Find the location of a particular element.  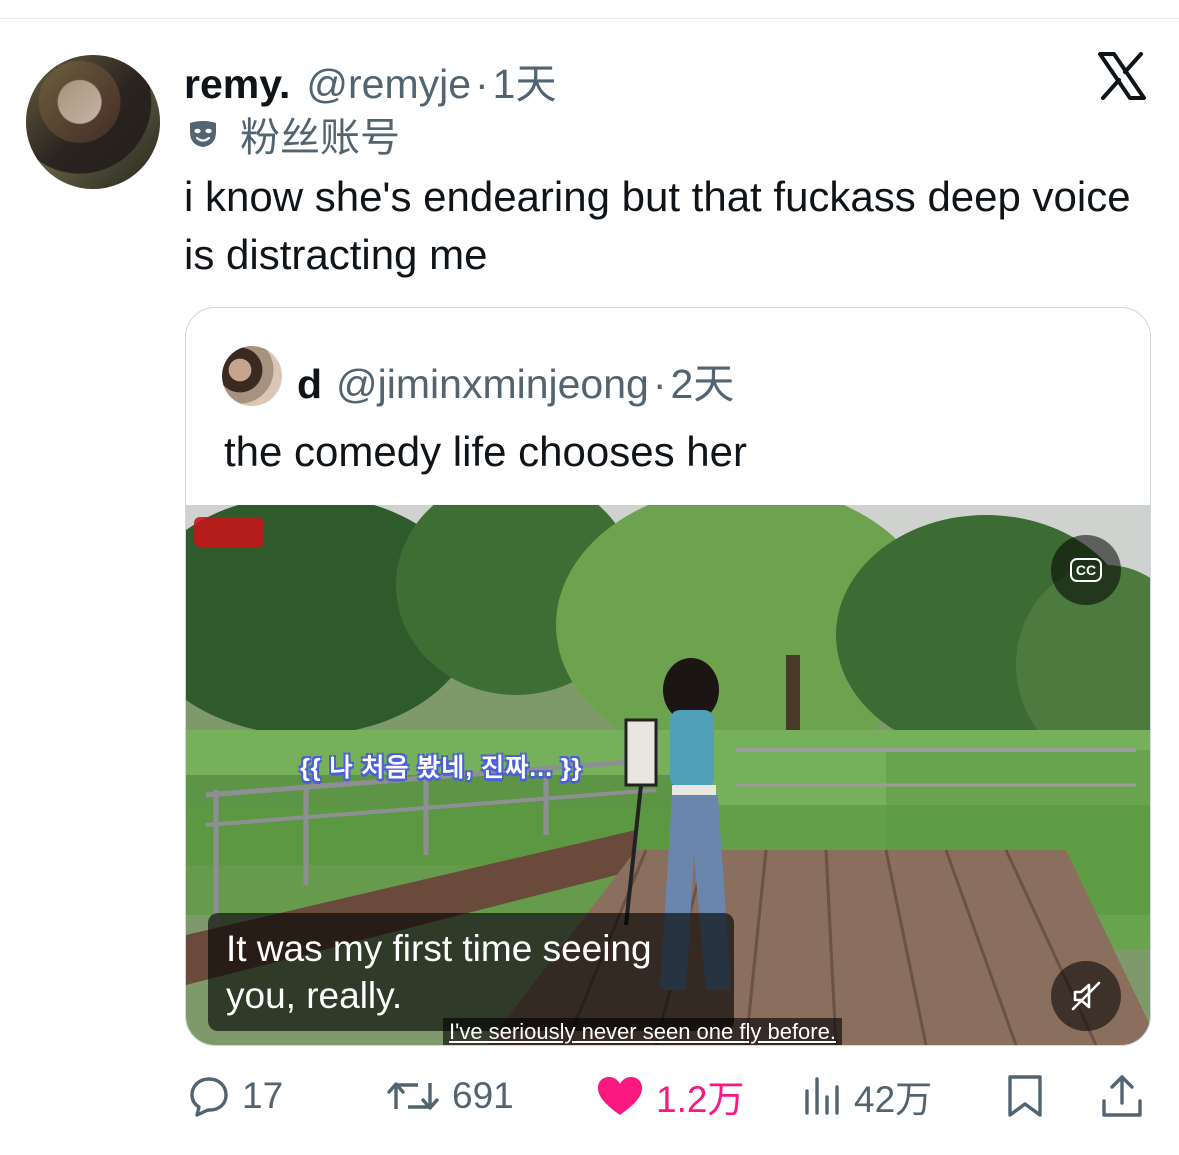

tweet-header: remy. @remyje · 1天 is located at coordinates (370, 78).